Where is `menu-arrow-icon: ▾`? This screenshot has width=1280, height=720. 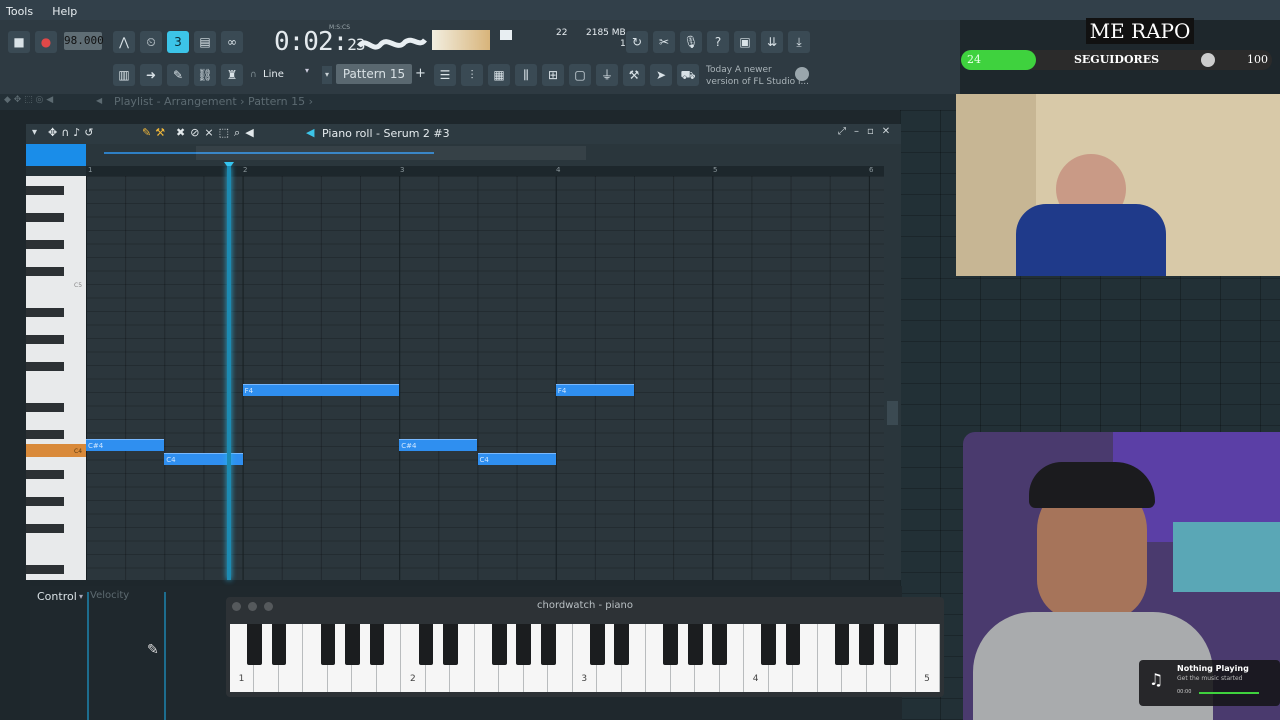 menu-arrow-icon: ▾ is located at coordinates (34, 132).